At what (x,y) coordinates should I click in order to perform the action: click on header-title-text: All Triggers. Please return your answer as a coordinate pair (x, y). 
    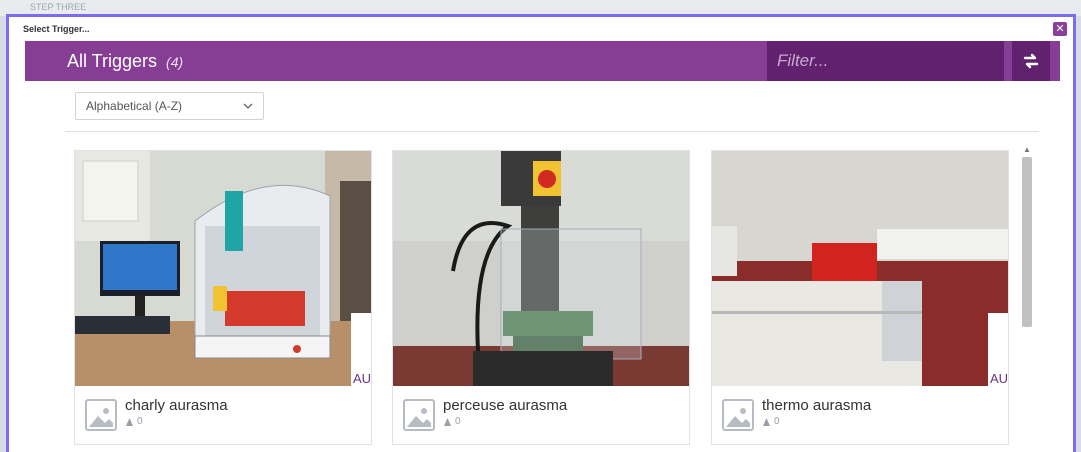
    Looking at the image, I should click on (112, 60).